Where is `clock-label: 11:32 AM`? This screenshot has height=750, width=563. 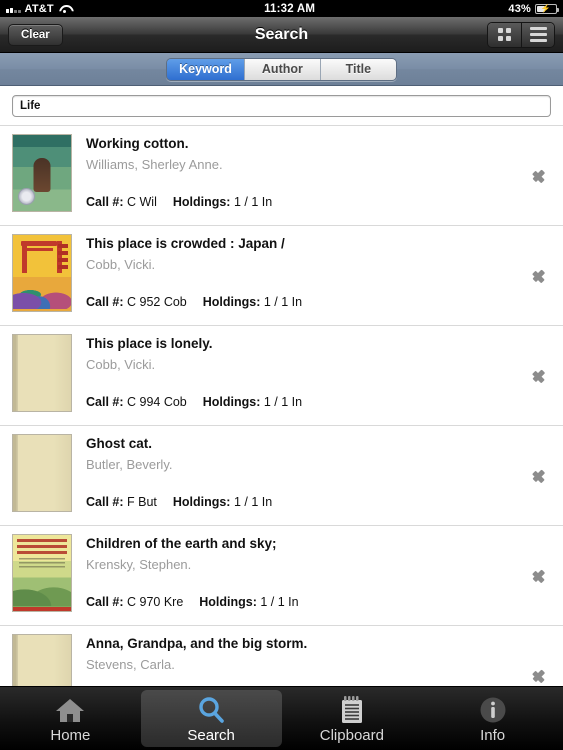
clock-label: 11:32 AM is located at coordinates (290, 8).